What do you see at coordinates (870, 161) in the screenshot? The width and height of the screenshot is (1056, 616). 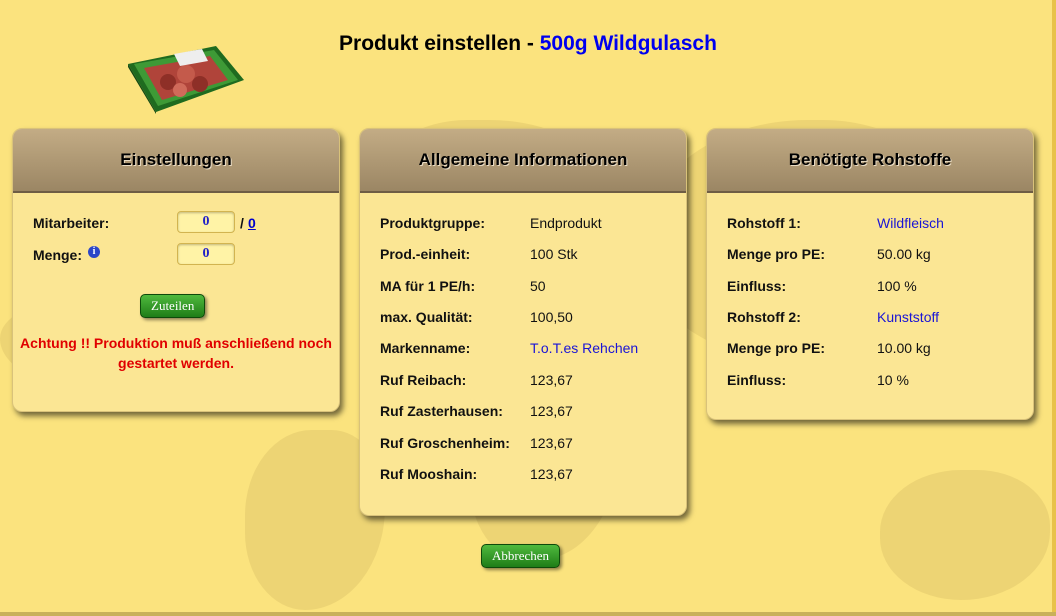 I see `raw-materials-heading: Benötigte Rohstoffe` at bounding box center [870, 161].